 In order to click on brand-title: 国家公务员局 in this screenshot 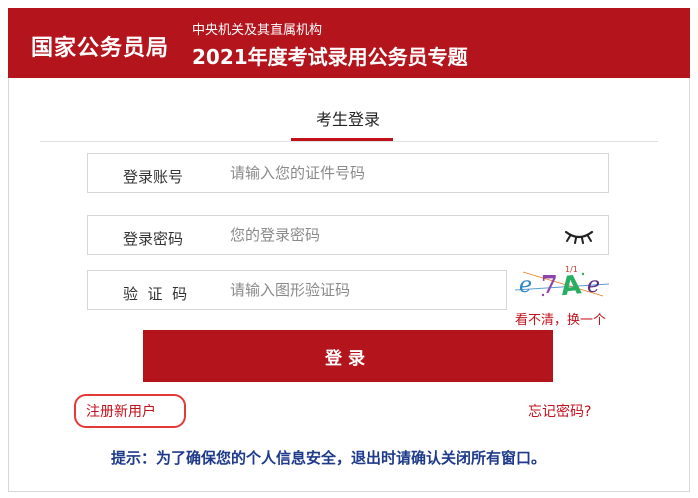, I will do `click(100, 48)`.